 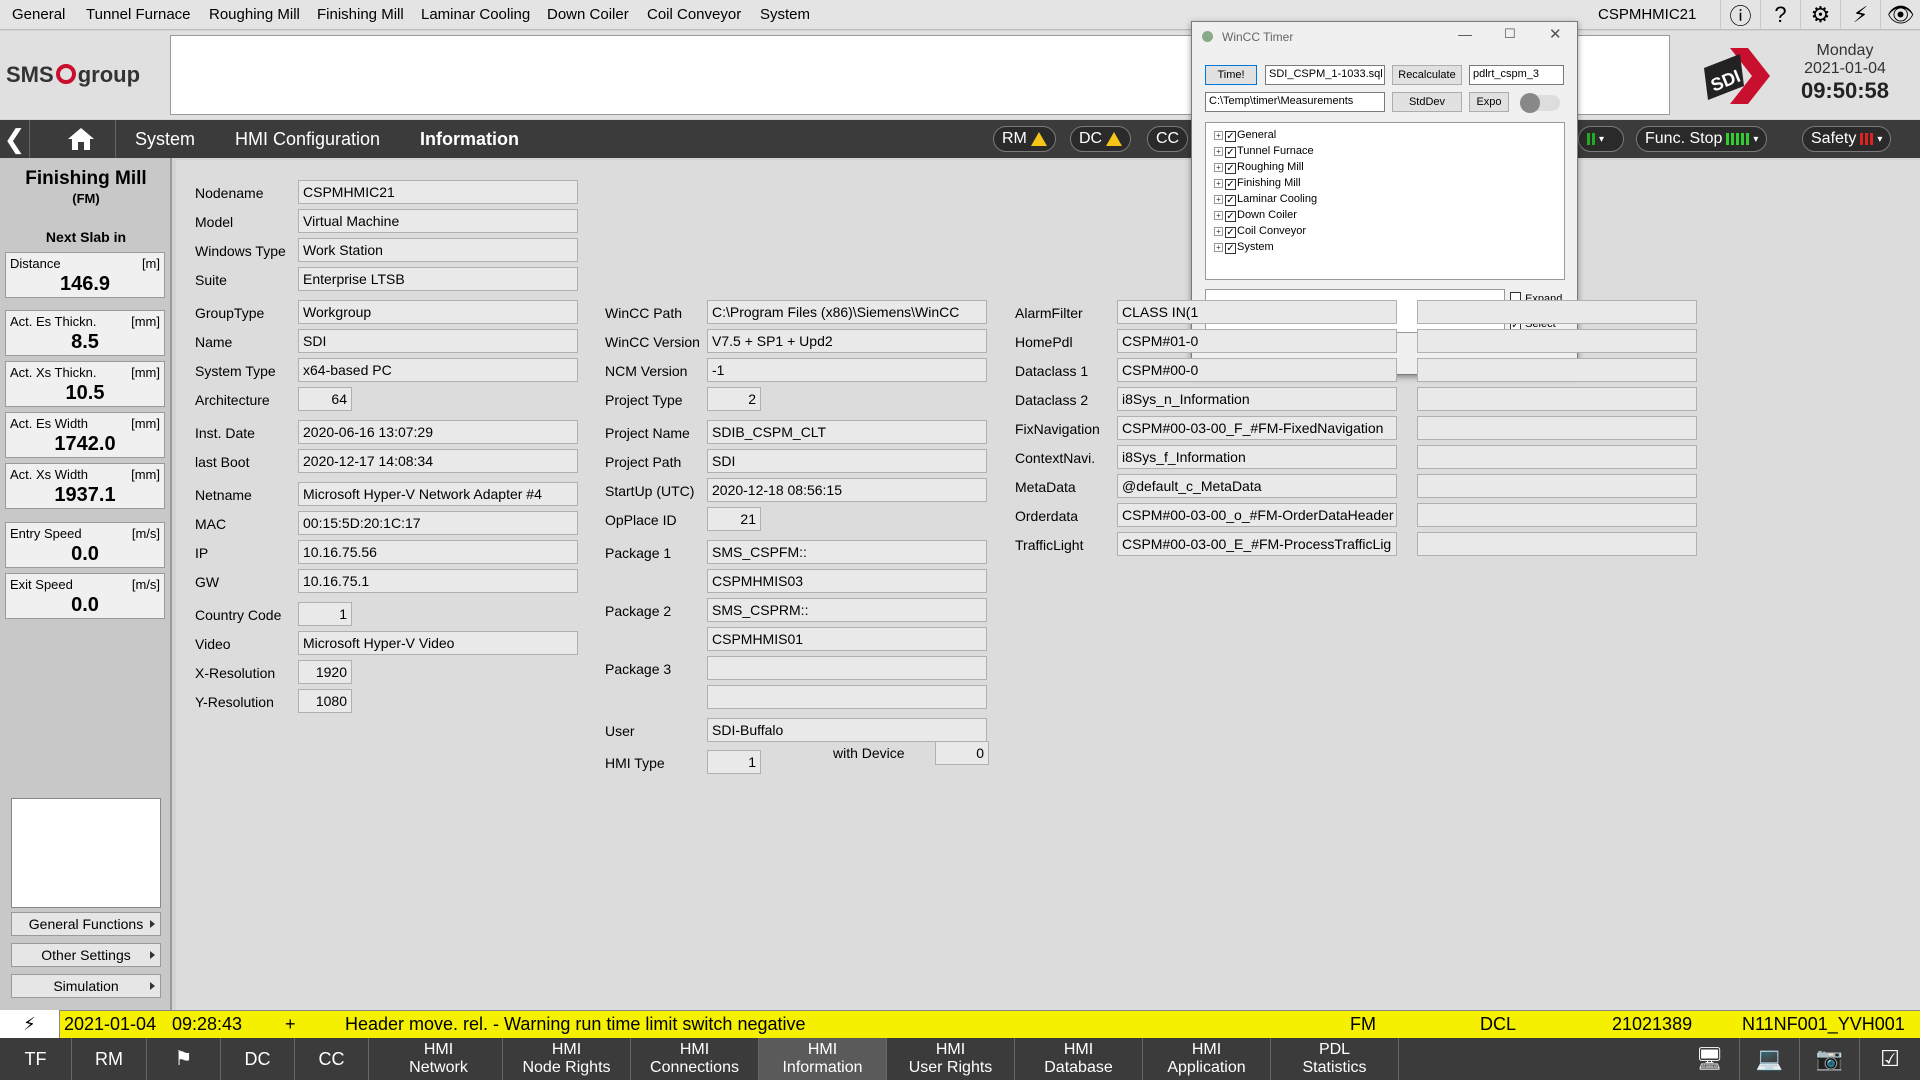 I want to click on sql-file-input: SDI_CSPM_1-1033.sql, so click(x=1325, y=75).